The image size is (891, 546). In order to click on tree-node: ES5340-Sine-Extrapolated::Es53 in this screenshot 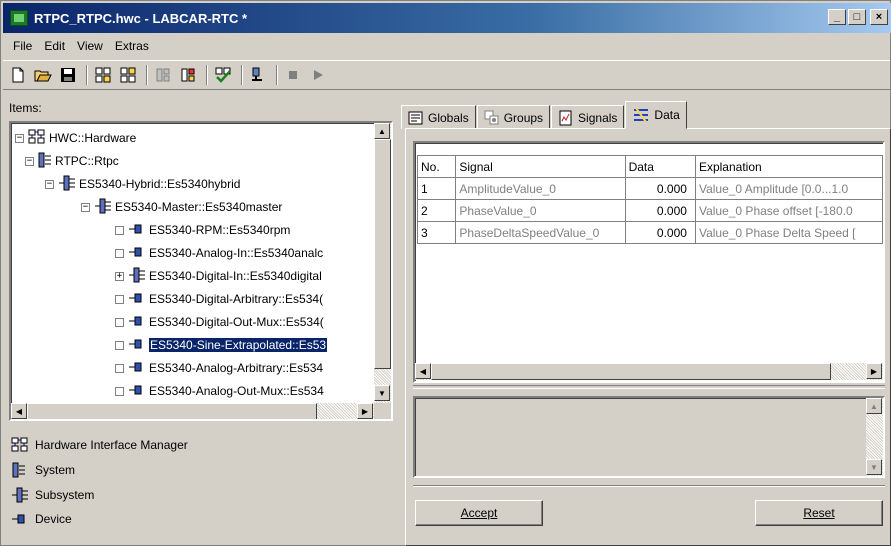, I will do `click(222, 345)`.